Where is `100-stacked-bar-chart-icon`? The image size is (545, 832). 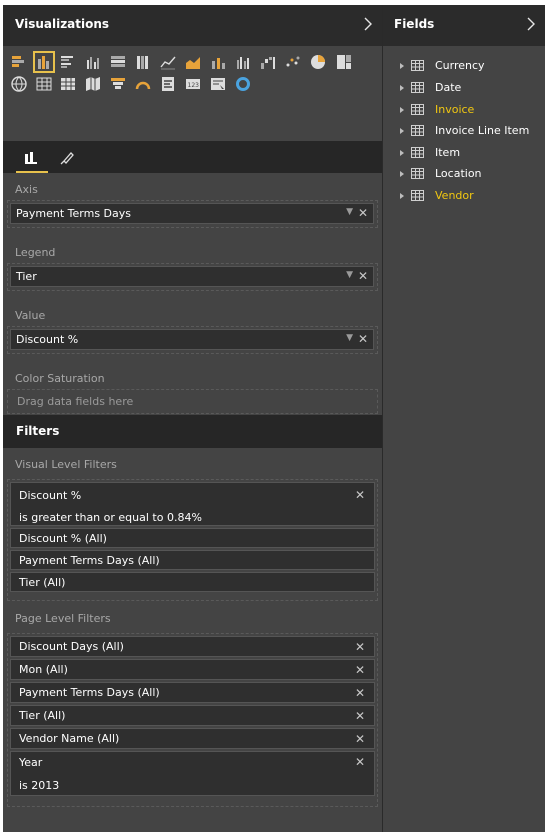 100-stacked-bar-chart-icon is located at coordinates (118, 62).